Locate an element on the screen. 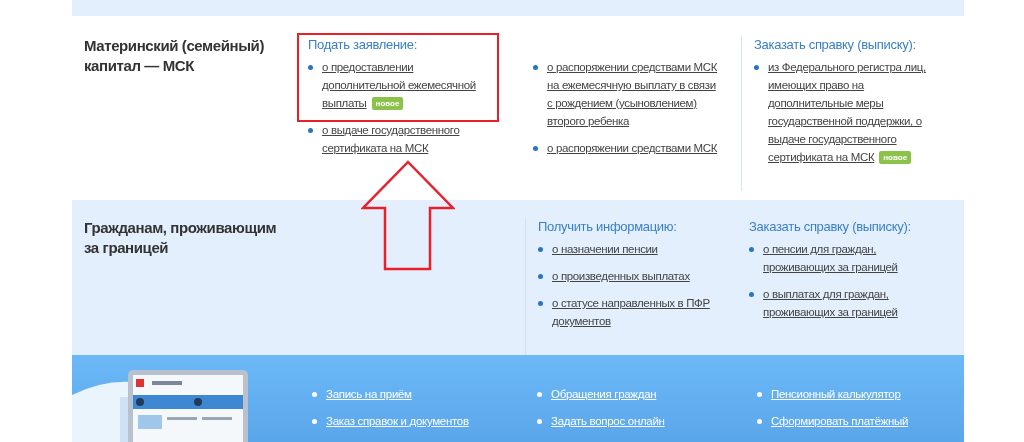  link: о распоряжении средствами МСК is located at coordinates (632, 148).